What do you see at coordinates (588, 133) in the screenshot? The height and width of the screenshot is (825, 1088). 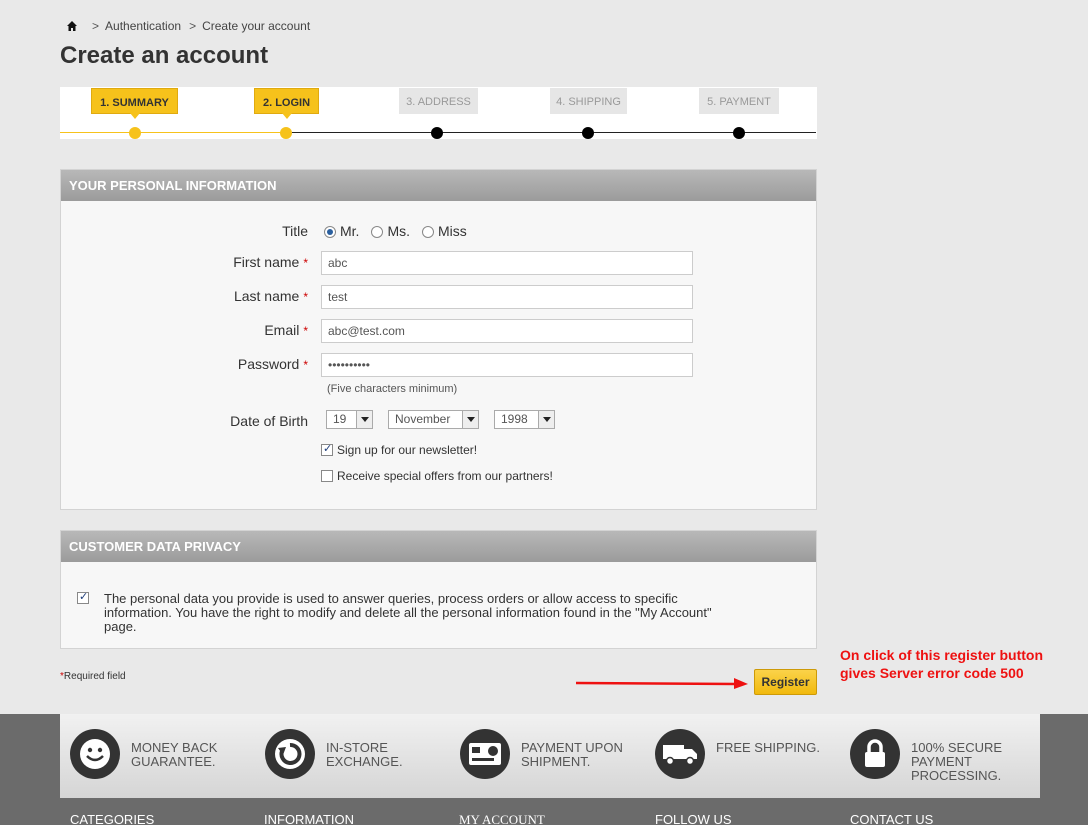 I see `step-dot-shipping` at bounding box center [588, 133].